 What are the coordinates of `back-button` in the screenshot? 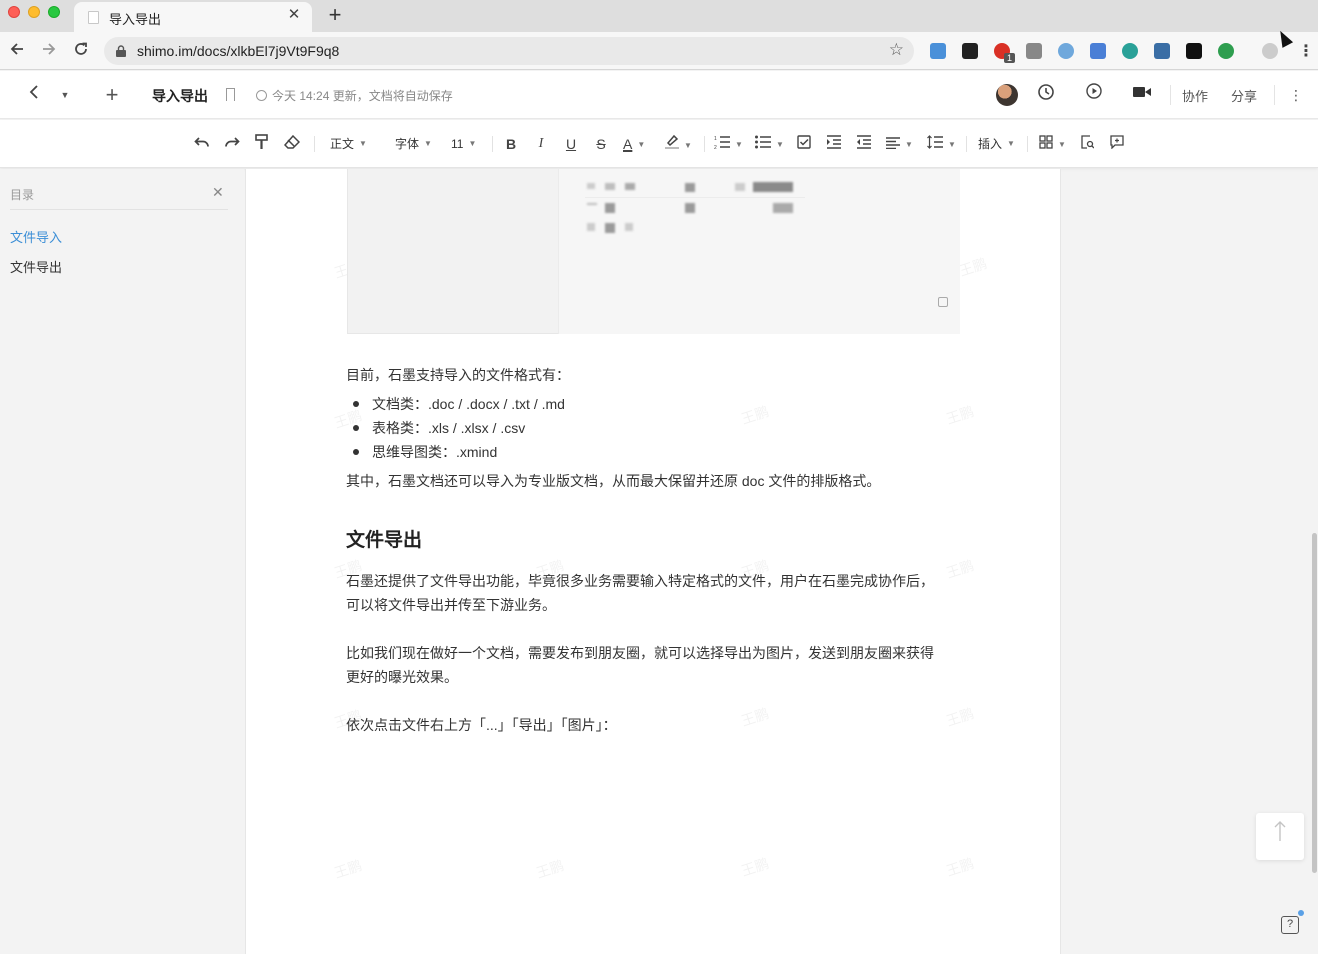 It's located at (17, 51).